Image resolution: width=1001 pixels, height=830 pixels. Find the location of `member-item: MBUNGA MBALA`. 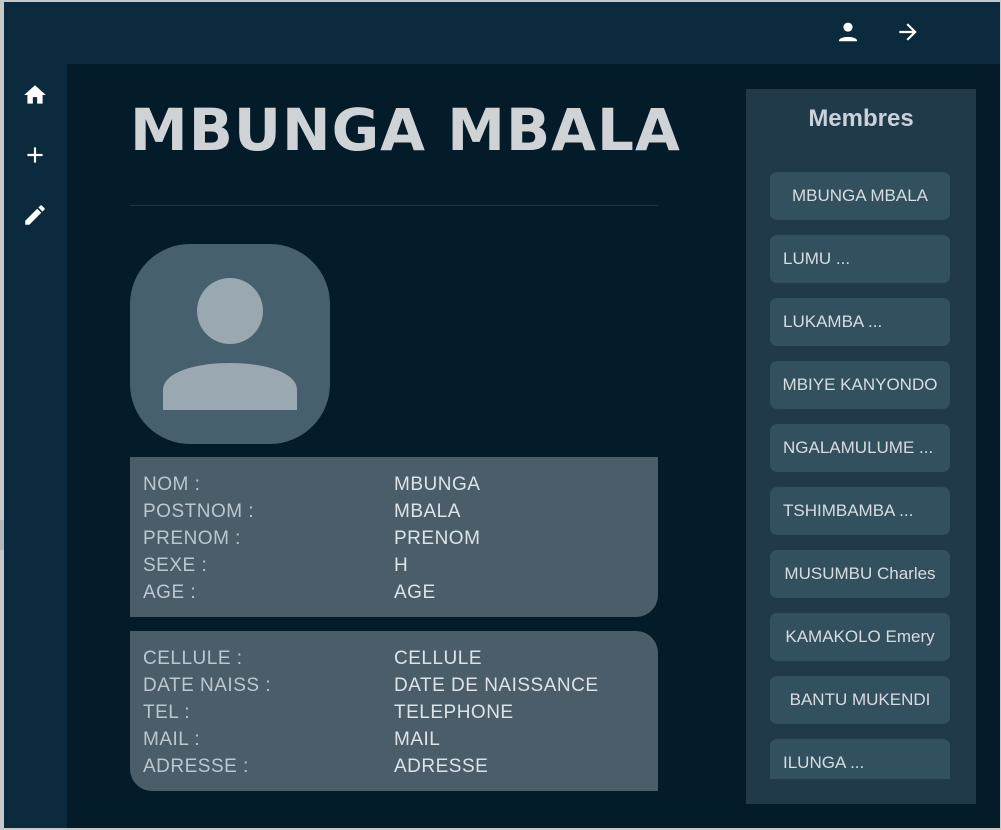

member-item: MBUNGA MBALA is located at coordinates (860, 196).